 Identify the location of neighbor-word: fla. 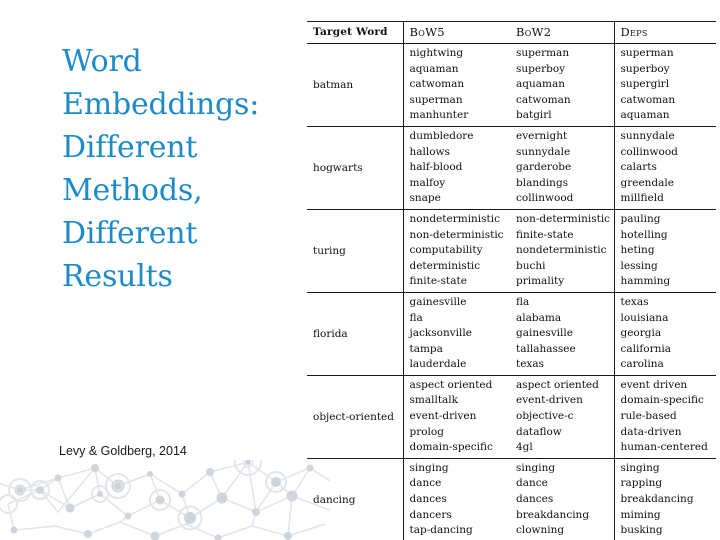
(523, 301).